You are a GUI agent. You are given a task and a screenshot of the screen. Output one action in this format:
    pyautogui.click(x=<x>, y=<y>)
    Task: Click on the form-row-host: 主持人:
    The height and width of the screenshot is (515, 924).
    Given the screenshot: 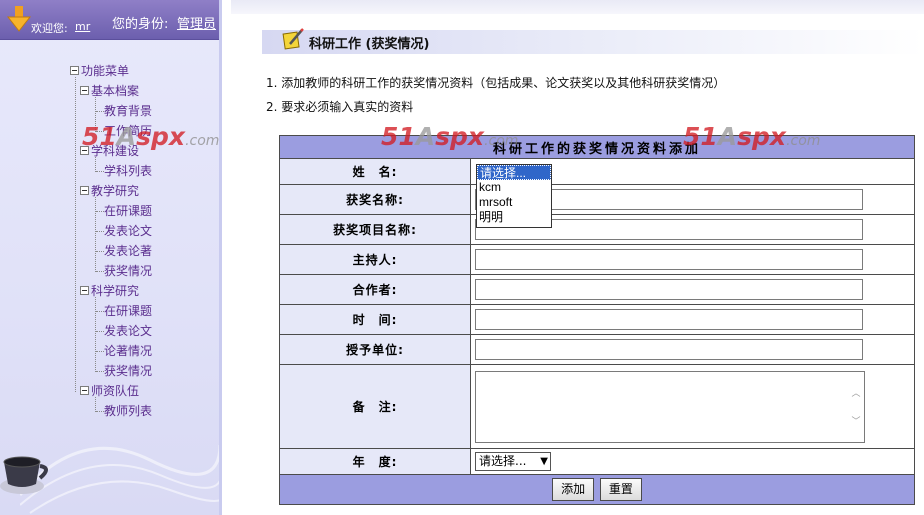 What is the action you would take?
    pyautogui.click(x=597, y=259)
    